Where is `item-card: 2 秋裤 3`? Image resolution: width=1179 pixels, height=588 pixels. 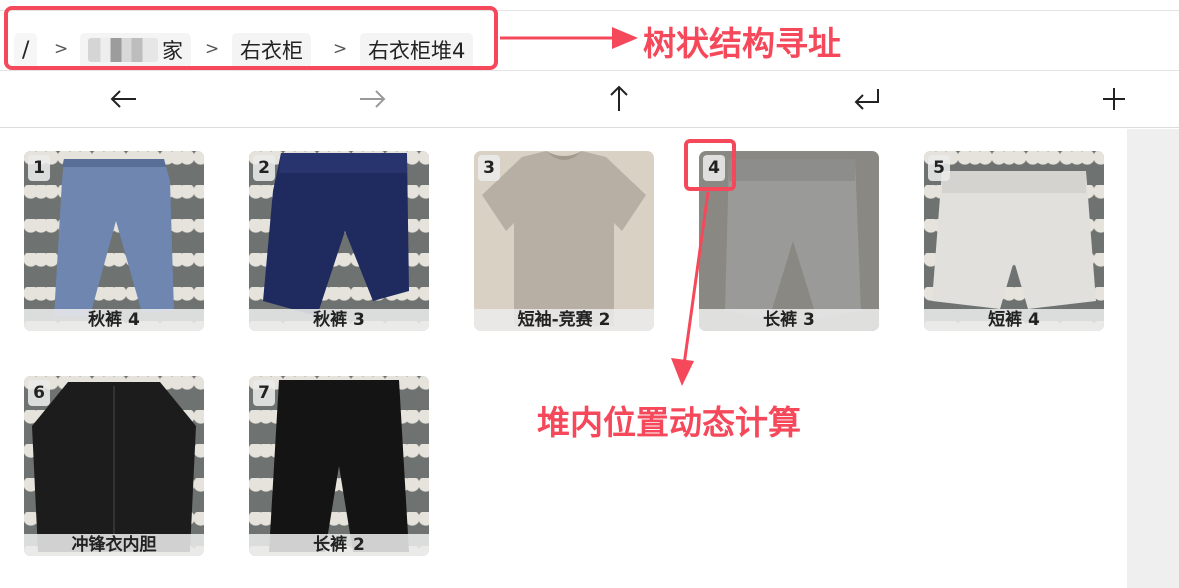 item-card: 2 秋裤 3 is located at coordinates (339, 241).